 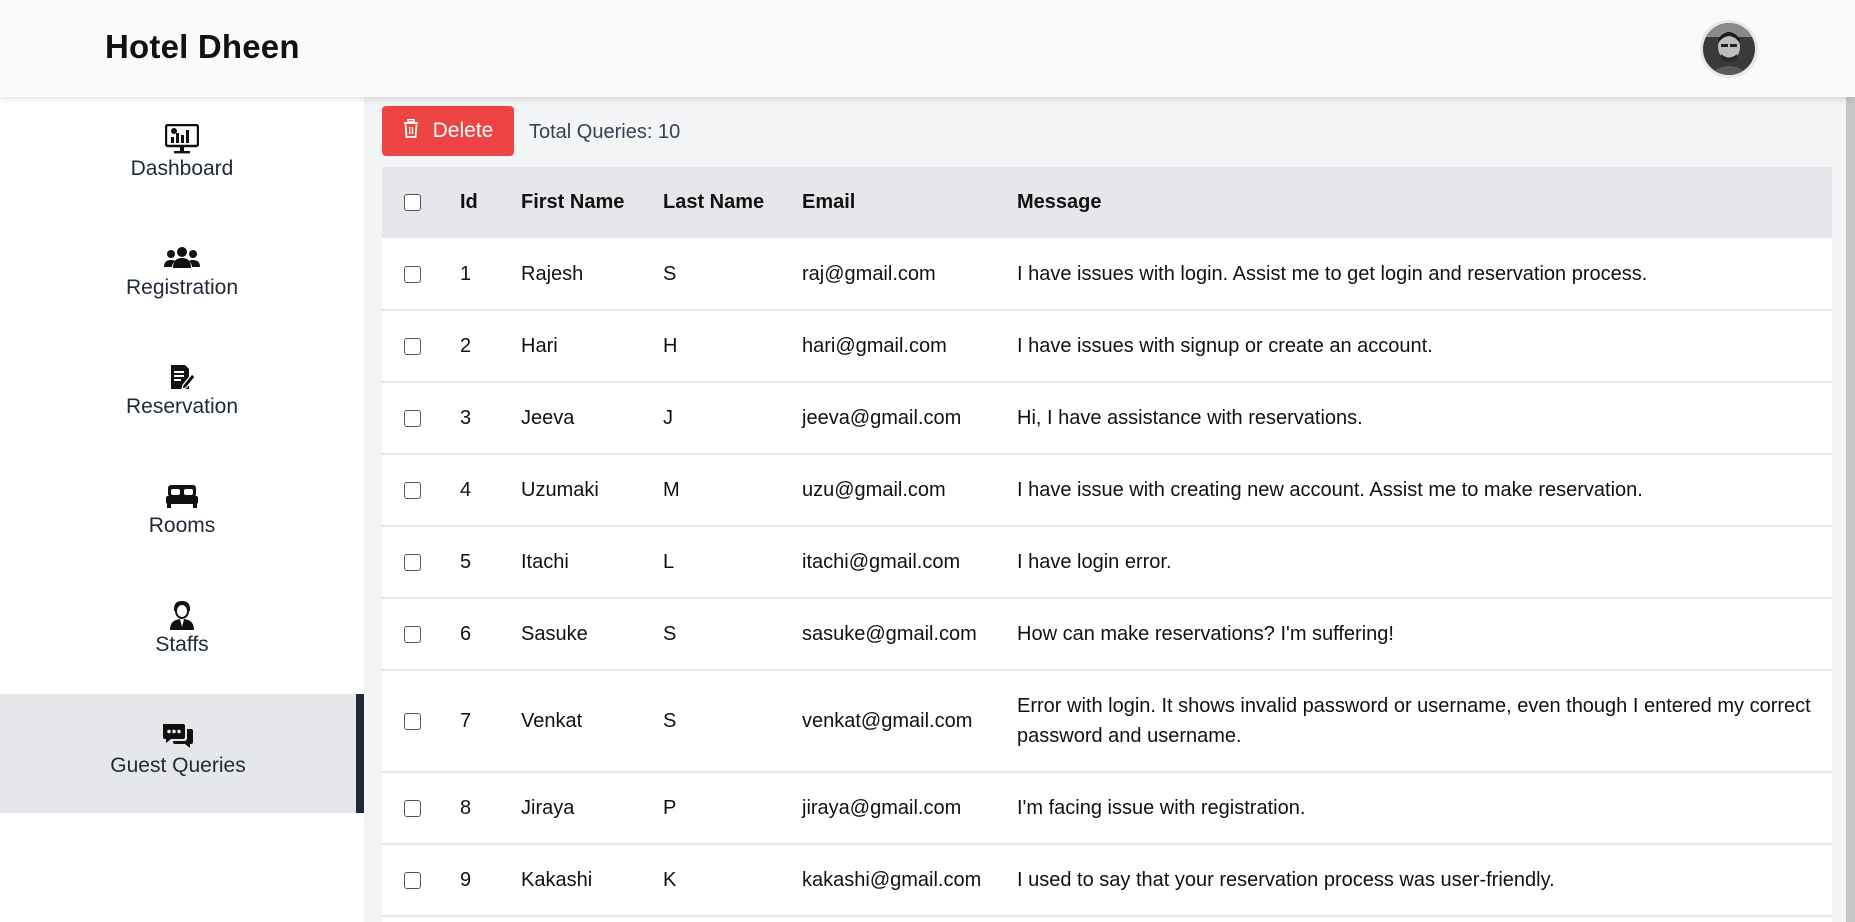 I want to click on sidebar-item-dashboard: Dashboard, so click(x=182, y=156).